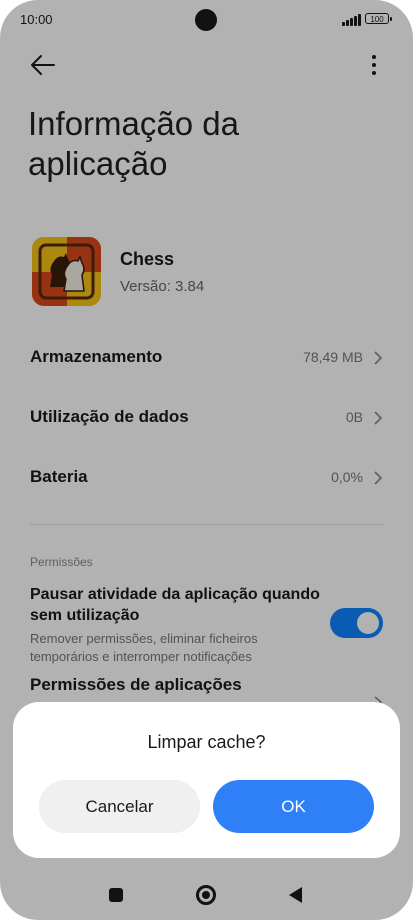  I want to click on ok-button: OK, so click(293, 806).